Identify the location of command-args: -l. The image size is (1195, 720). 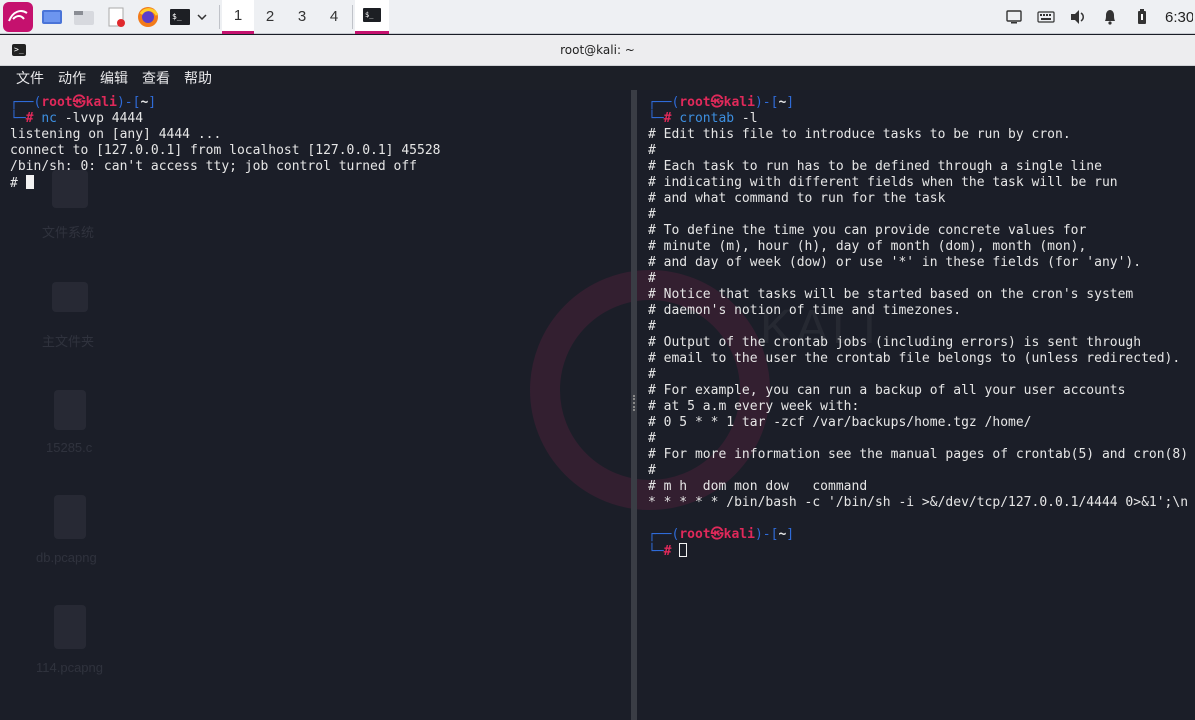
(746, 118).